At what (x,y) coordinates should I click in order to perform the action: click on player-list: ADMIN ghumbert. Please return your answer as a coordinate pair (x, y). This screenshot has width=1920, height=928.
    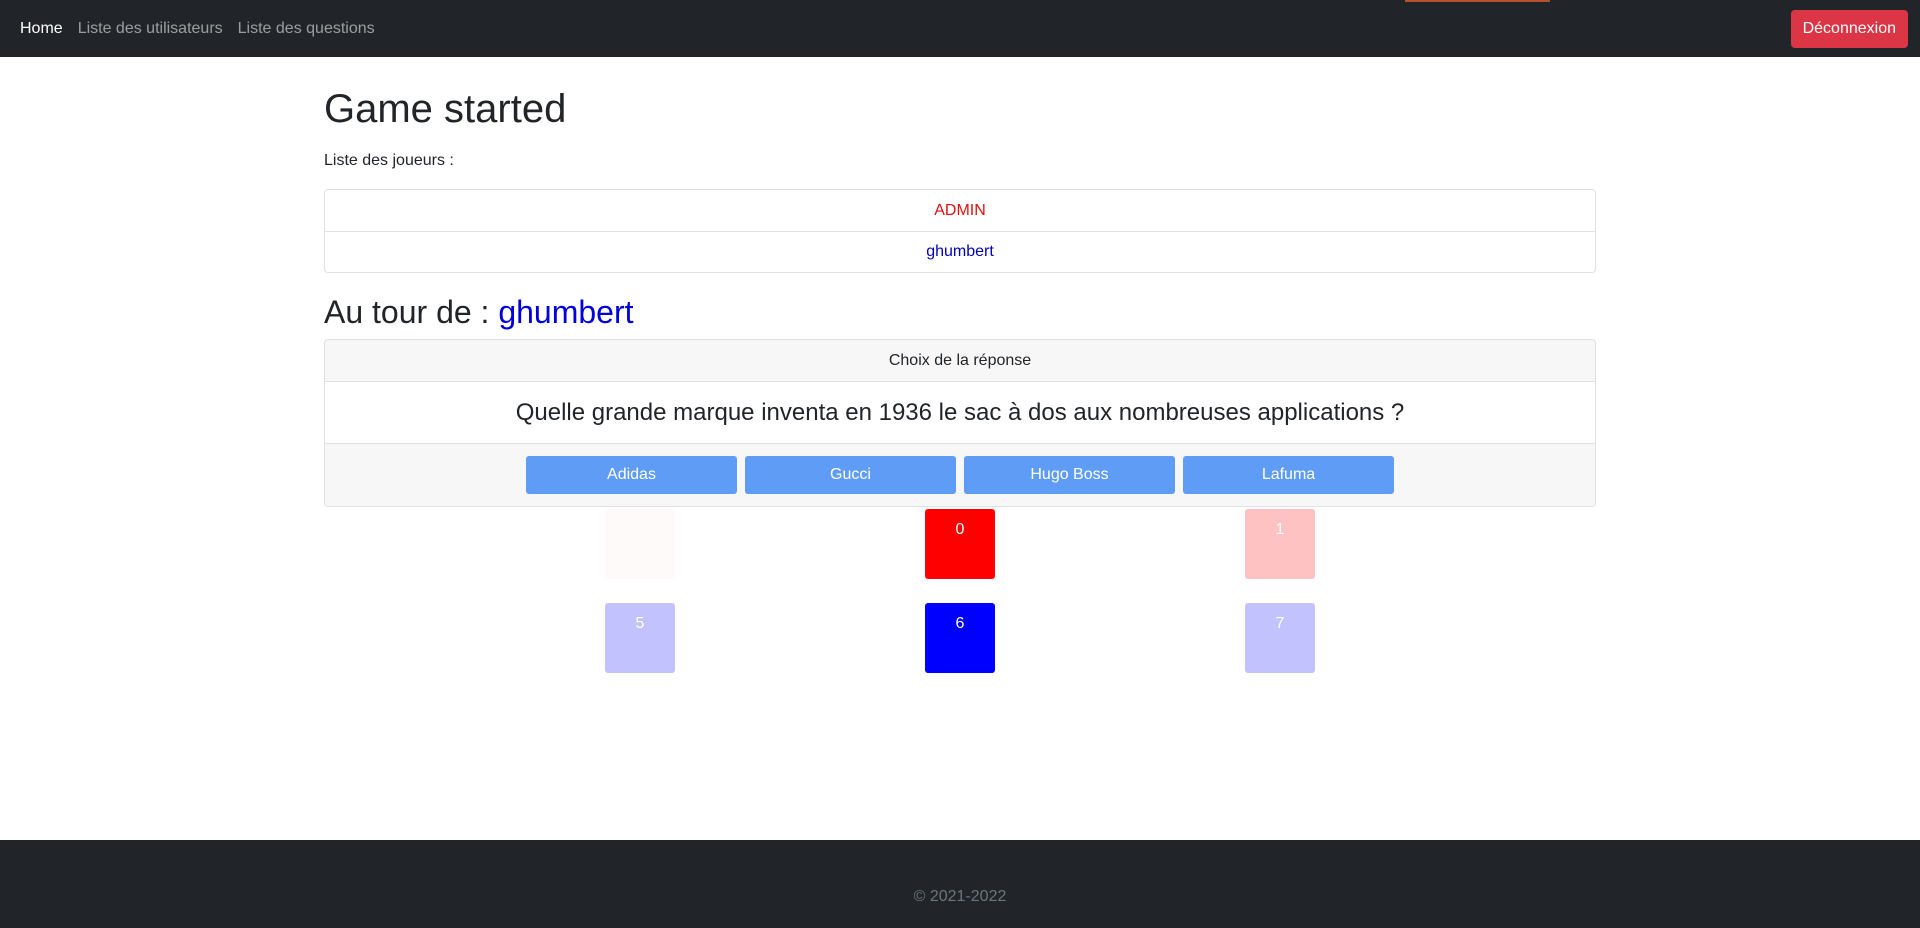
    Looking at the image, I should click on (960, 231).